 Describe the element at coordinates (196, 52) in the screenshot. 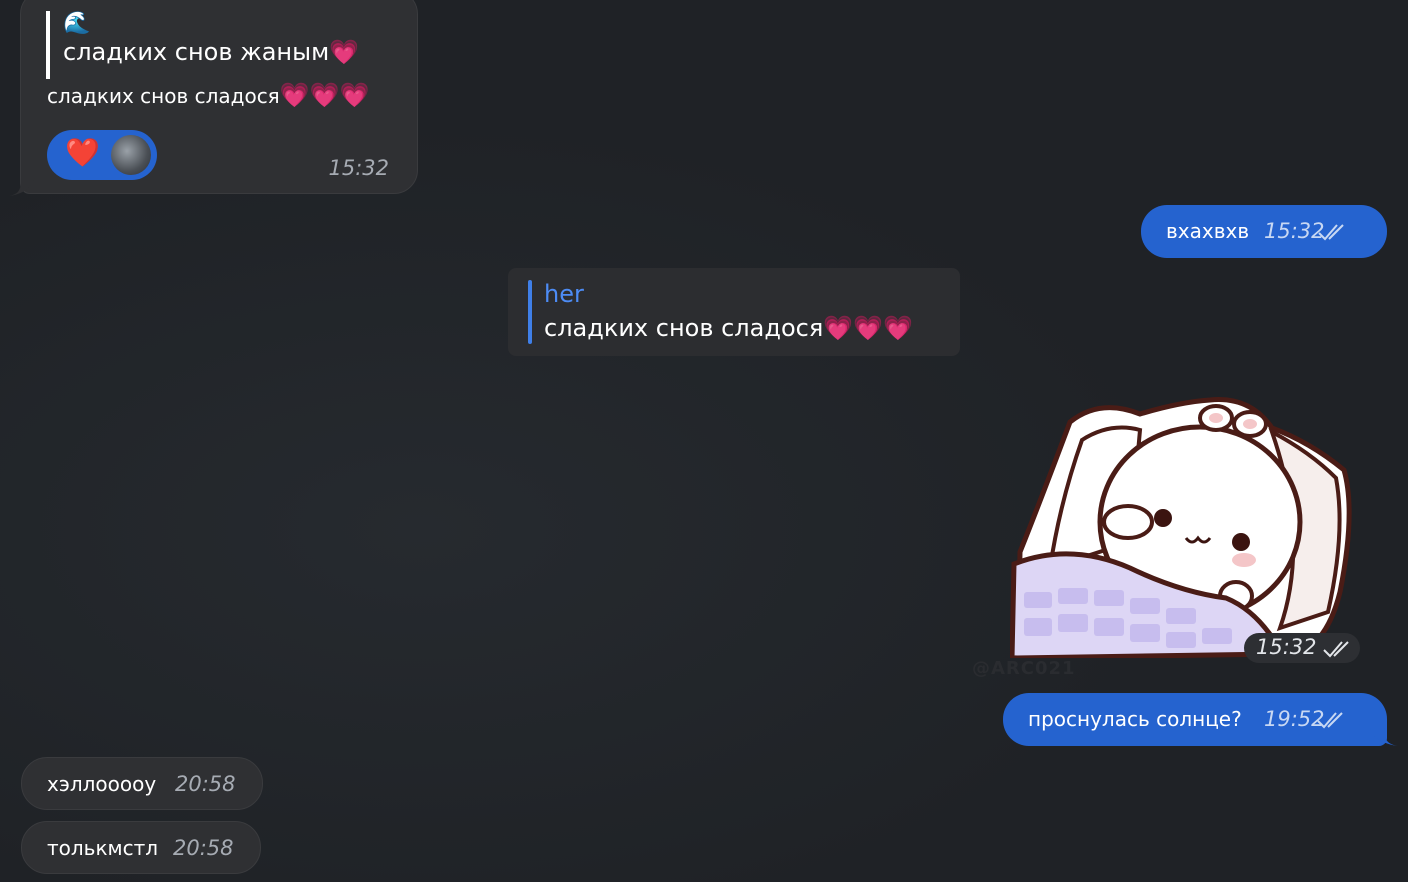

I see `quote-text: сладких снов жаным` at that location.